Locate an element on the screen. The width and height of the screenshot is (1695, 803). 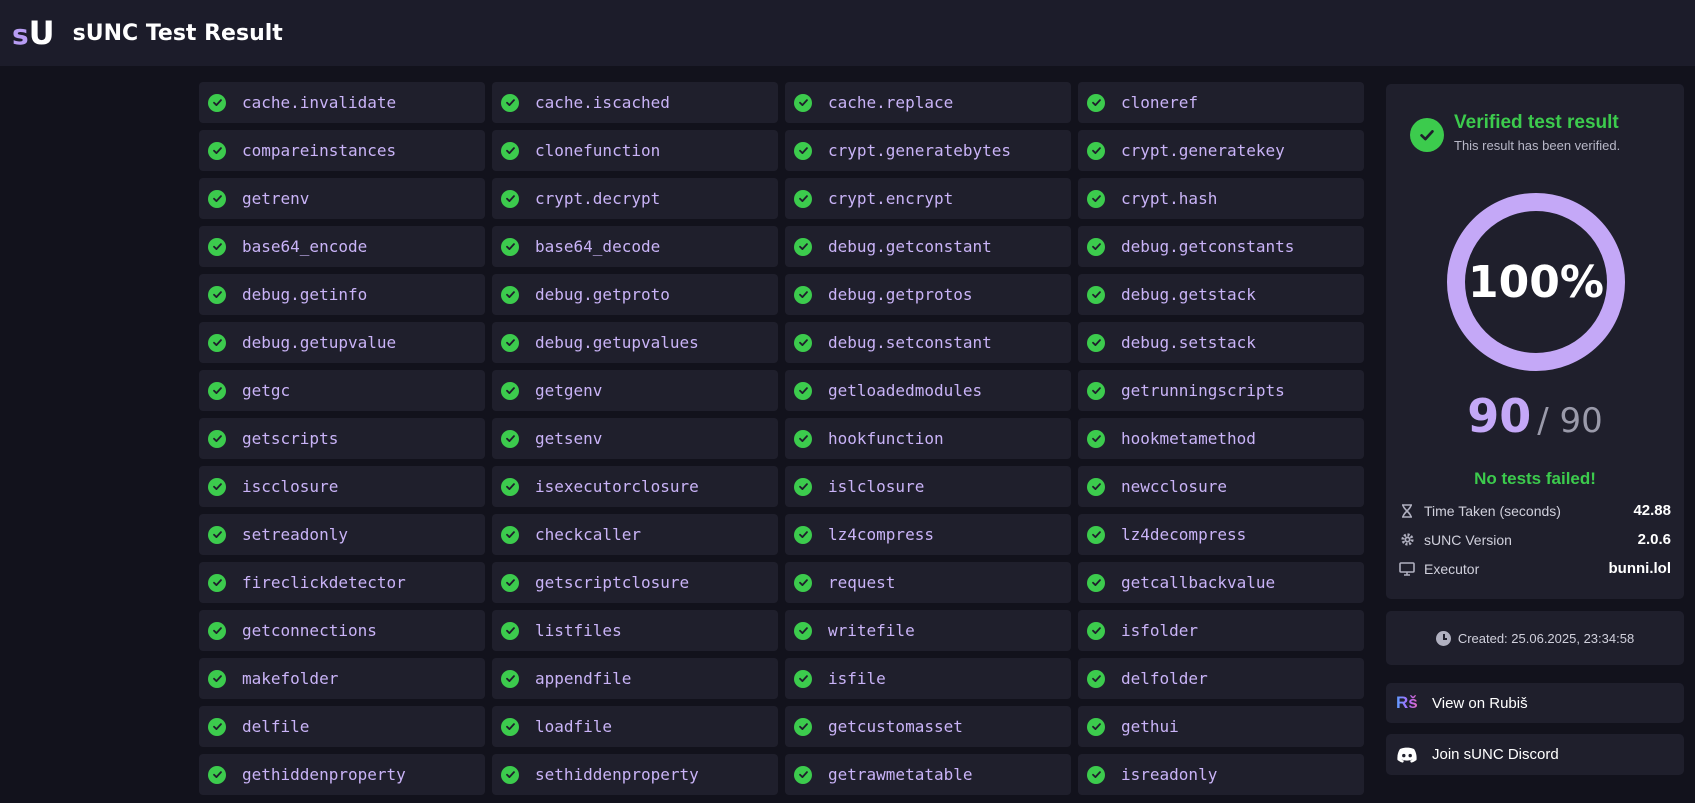
function-result-item: getgc is located at coordinates (342, 390).